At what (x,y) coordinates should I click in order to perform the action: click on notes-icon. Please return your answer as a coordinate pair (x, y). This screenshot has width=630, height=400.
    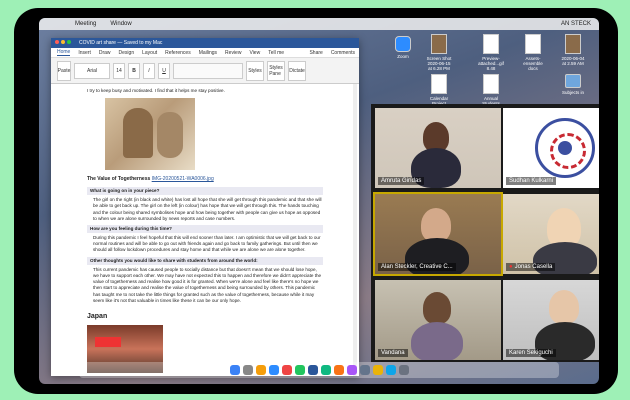
    Looking at the image, I should click on (377, 370).